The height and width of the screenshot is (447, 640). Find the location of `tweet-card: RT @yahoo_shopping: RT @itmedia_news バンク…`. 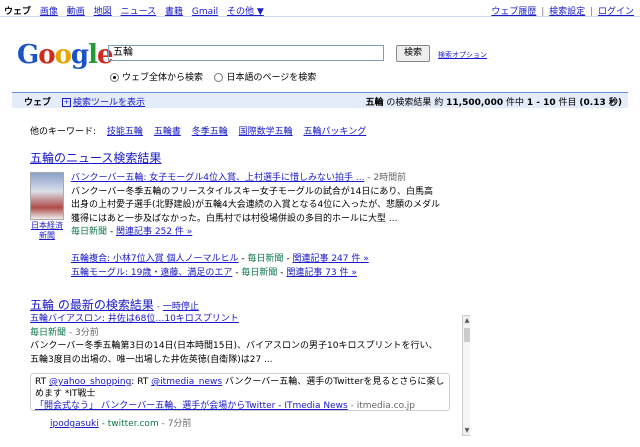

tweet-card: RT @yahoo_shopping: RT @itmedia_news バンク… is located at coordinates (240, 392).